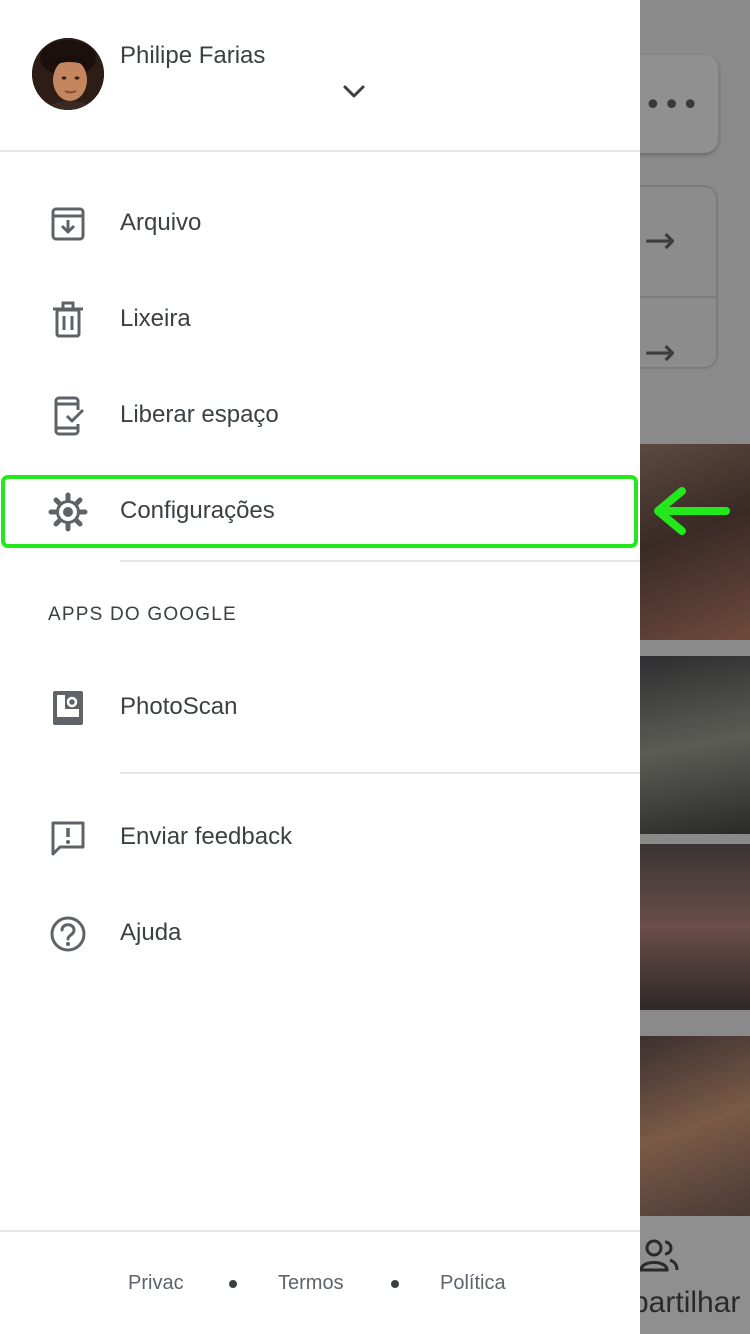 This screenshot has width=750, height=1334. Describe the element at coordinates (156, 1283) in the screenshot. I see `privacy-link: Privac` at that location.